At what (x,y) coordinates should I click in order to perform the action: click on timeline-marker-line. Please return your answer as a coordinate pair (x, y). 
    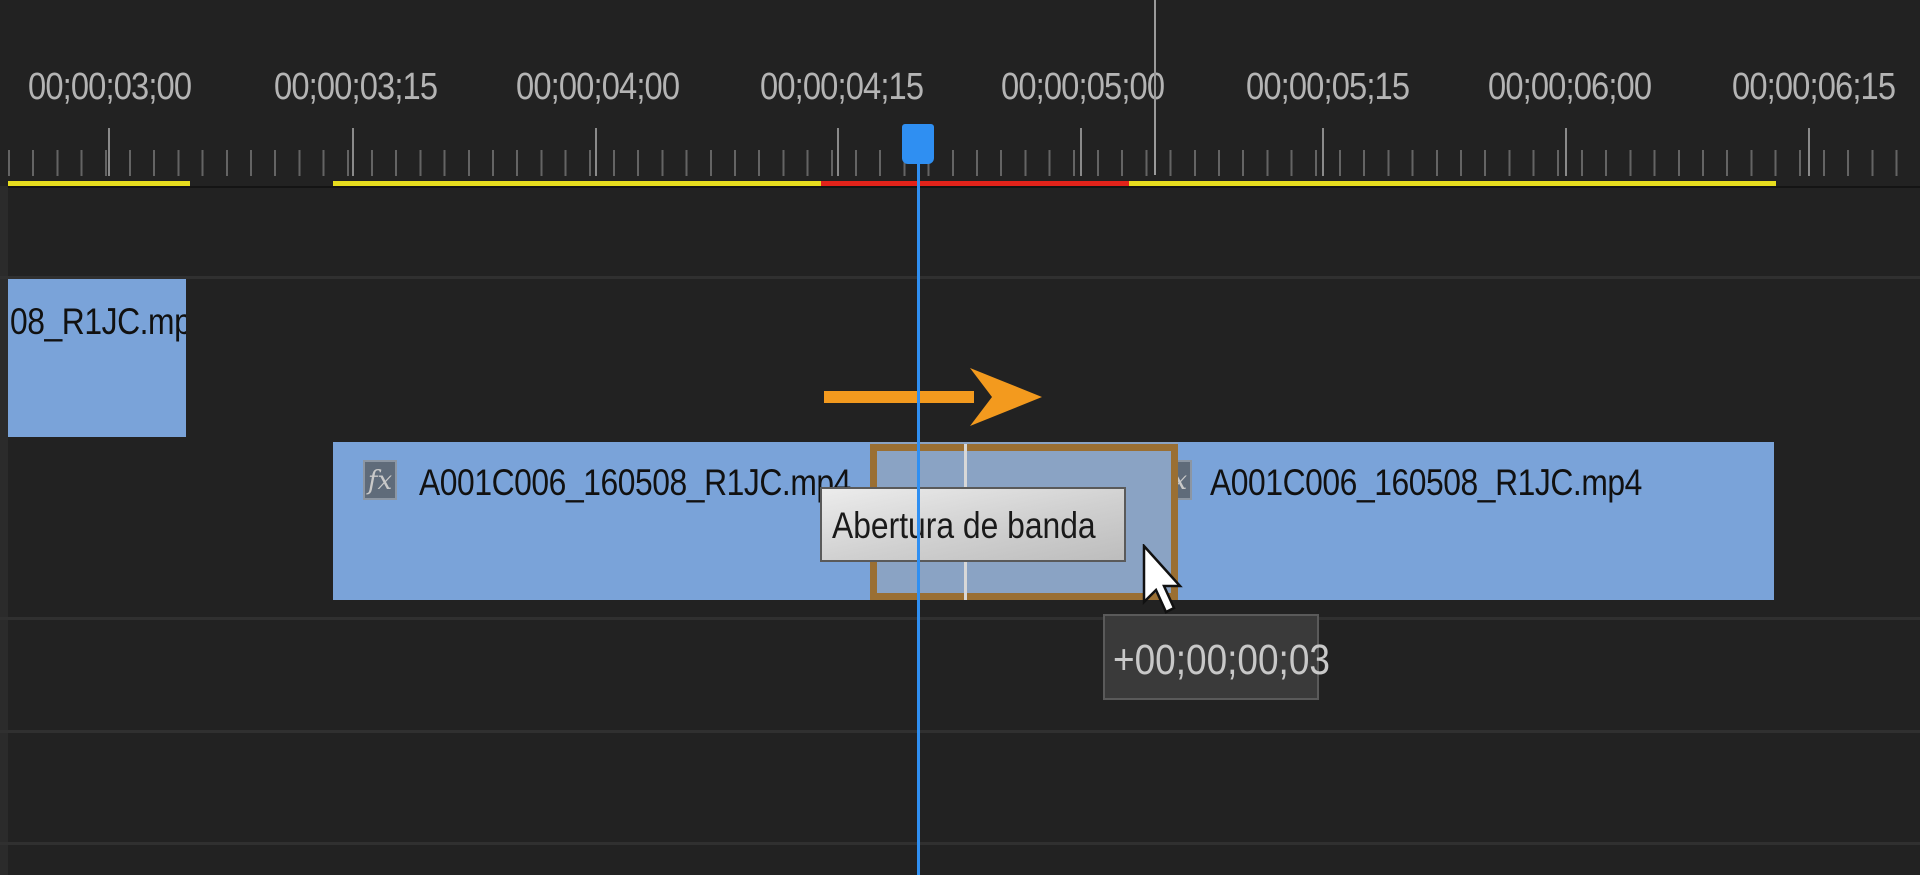
    Looking at the image, I should click on (1155, 87).